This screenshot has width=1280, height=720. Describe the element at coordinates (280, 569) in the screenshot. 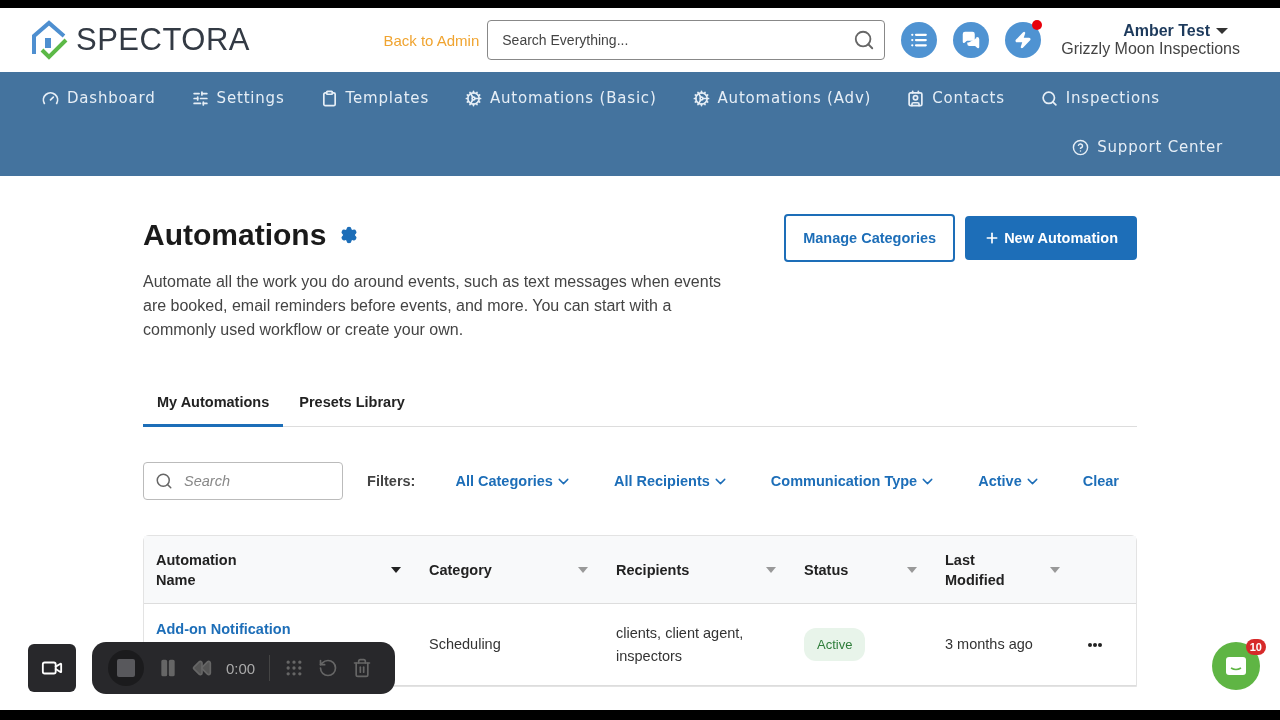

I see `column-header: Automation Name` at that location.